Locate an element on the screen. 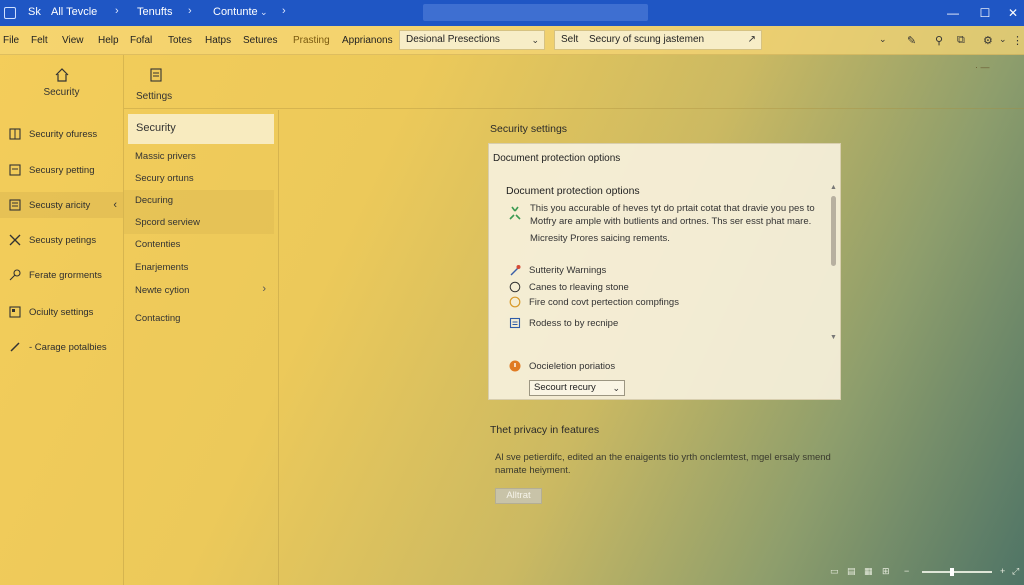 Image resolution: width=1024 pixels, height=585 pixels. option-deletion: Oocieletion poriatios is located at coordinates (562, 366).